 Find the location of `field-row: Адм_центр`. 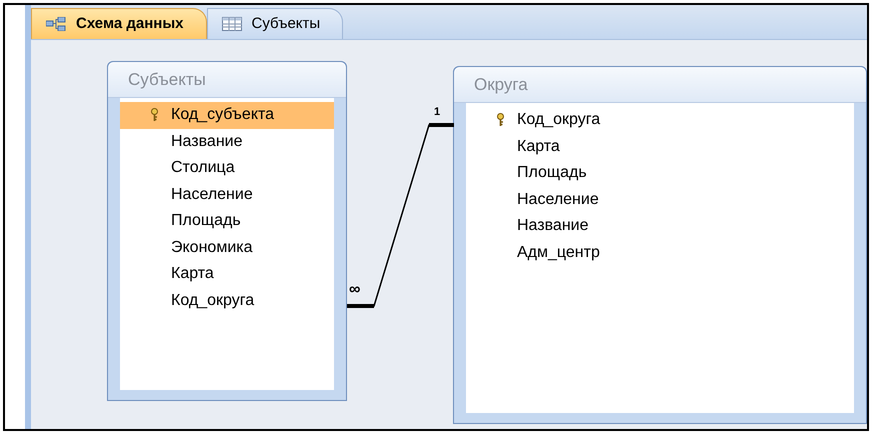

field-row: Адм_центр is located at coordinates (660, 253).